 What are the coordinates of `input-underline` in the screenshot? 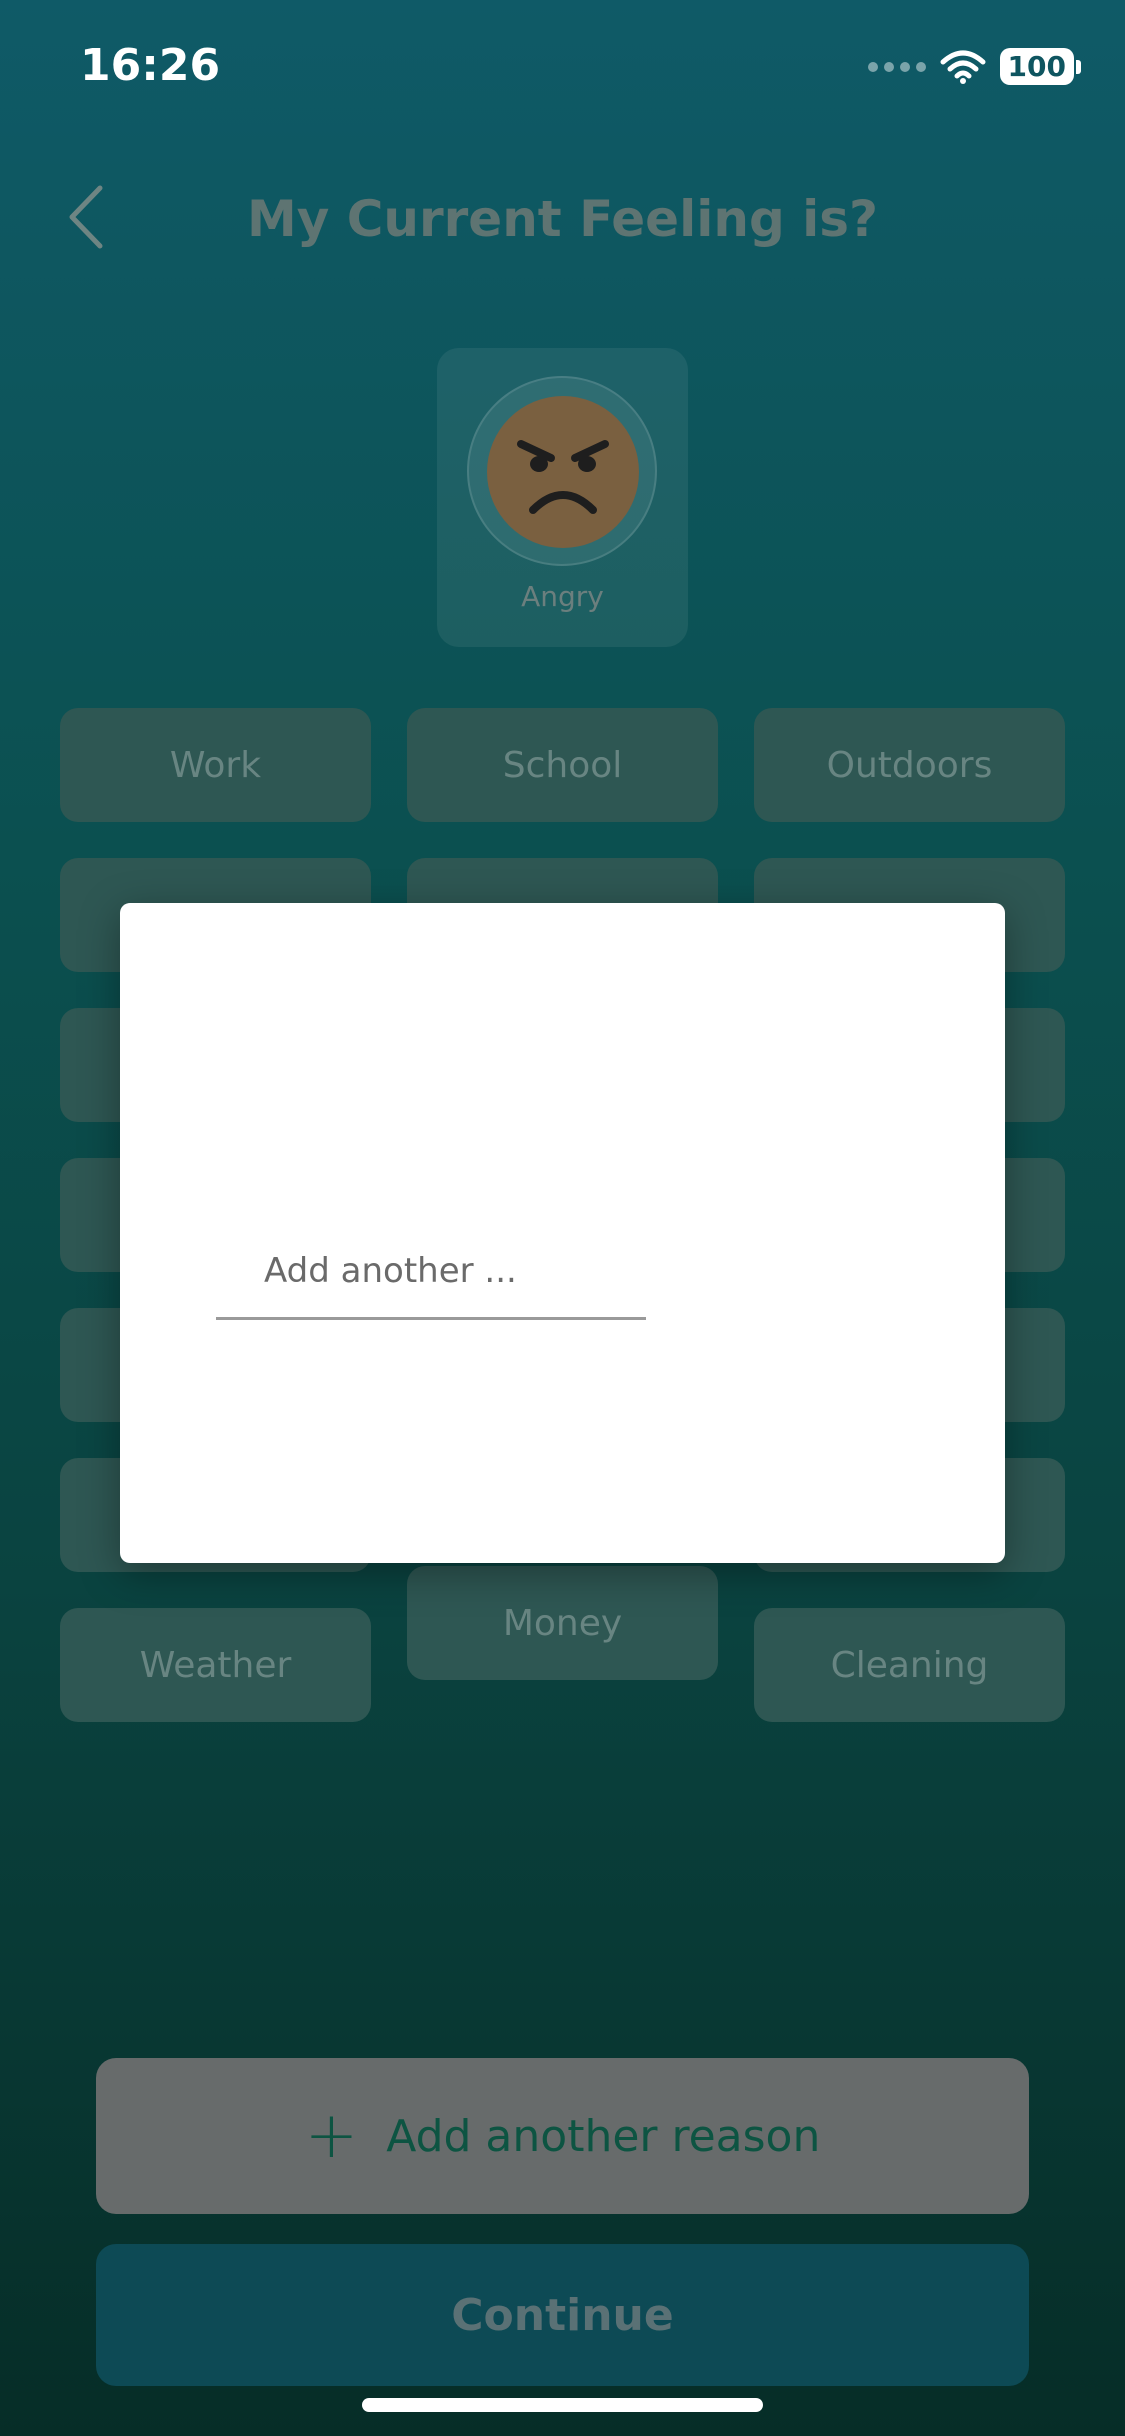 It's located at (431, 1318).